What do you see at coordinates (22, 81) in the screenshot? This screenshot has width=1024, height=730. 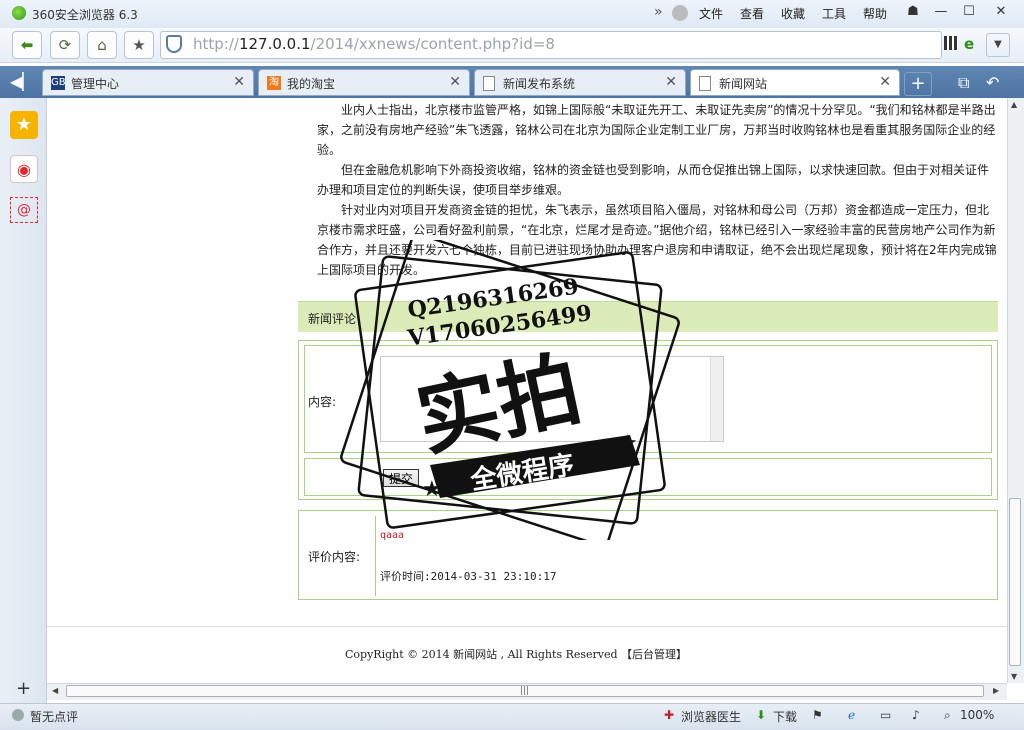 I see `sidebar-toggle-icon: ◀▏` at bounding box center [22, 81].